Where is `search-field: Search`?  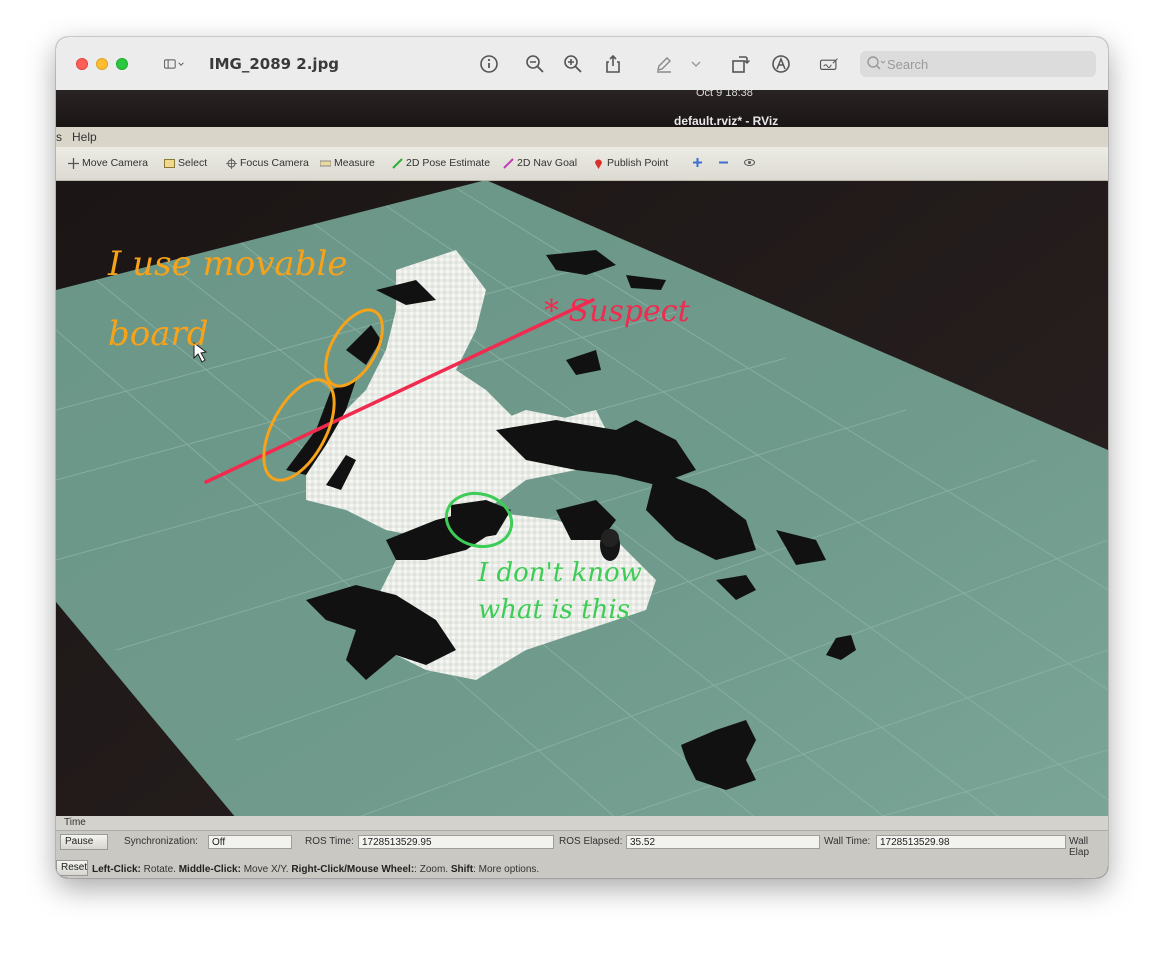
search-field: Search is located at coordinates (978, 64).